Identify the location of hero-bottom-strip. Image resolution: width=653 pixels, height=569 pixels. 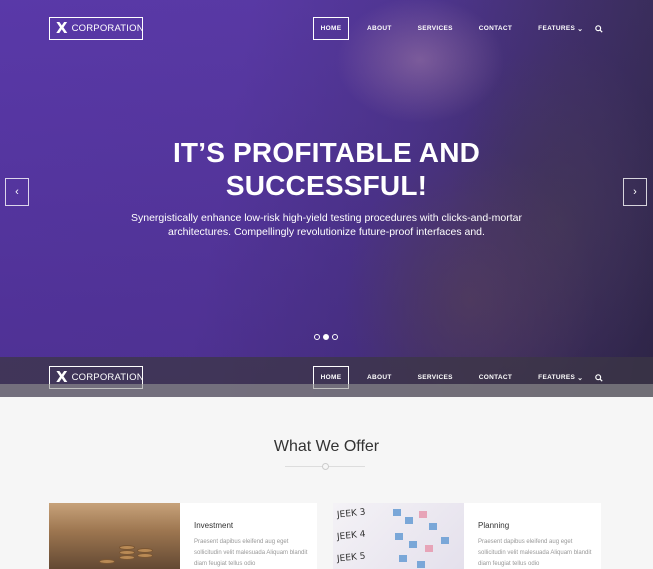
(326, 390).